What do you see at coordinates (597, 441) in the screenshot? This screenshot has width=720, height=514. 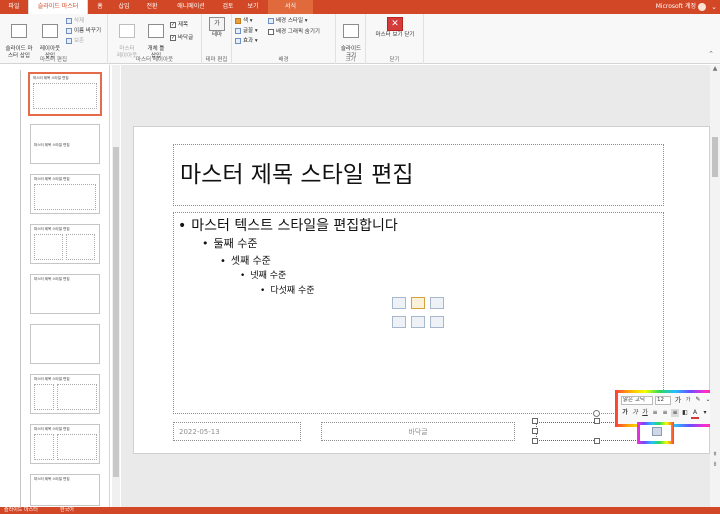 I see `resize-handle-s` at bounding box center [597, 441].